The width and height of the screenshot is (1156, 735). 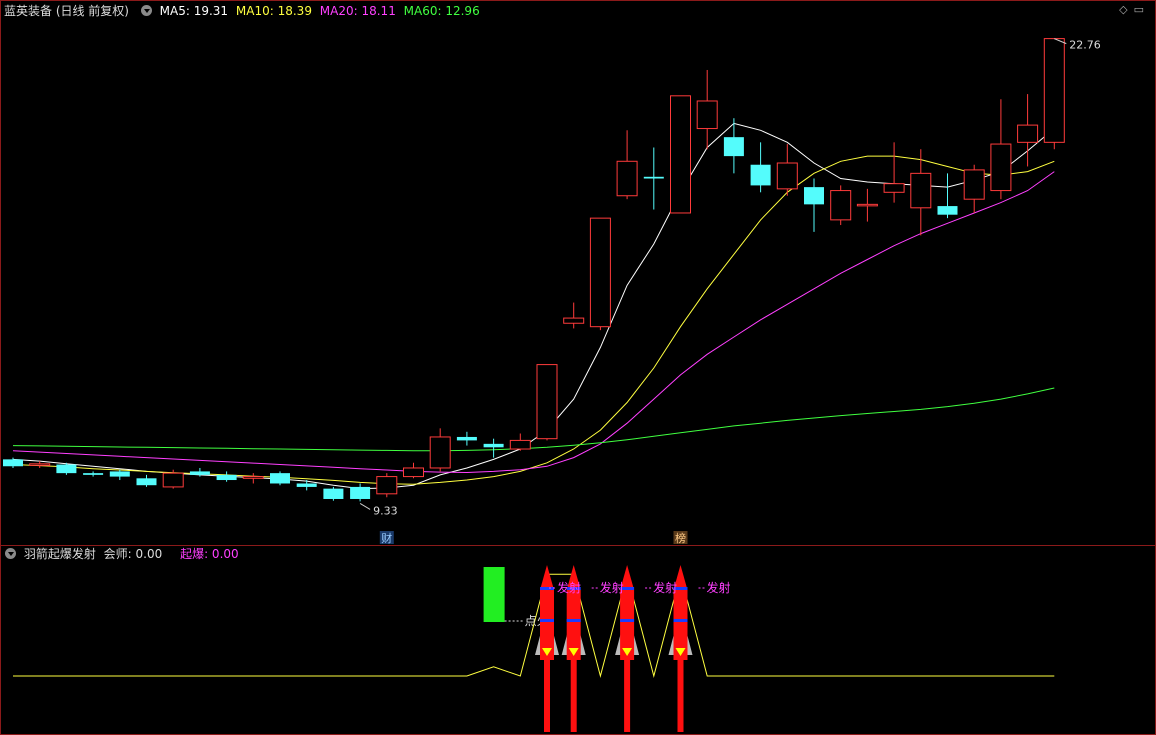 I want to click on indicator-title: 羽箭起爆发射, so click(x=59, y=554).